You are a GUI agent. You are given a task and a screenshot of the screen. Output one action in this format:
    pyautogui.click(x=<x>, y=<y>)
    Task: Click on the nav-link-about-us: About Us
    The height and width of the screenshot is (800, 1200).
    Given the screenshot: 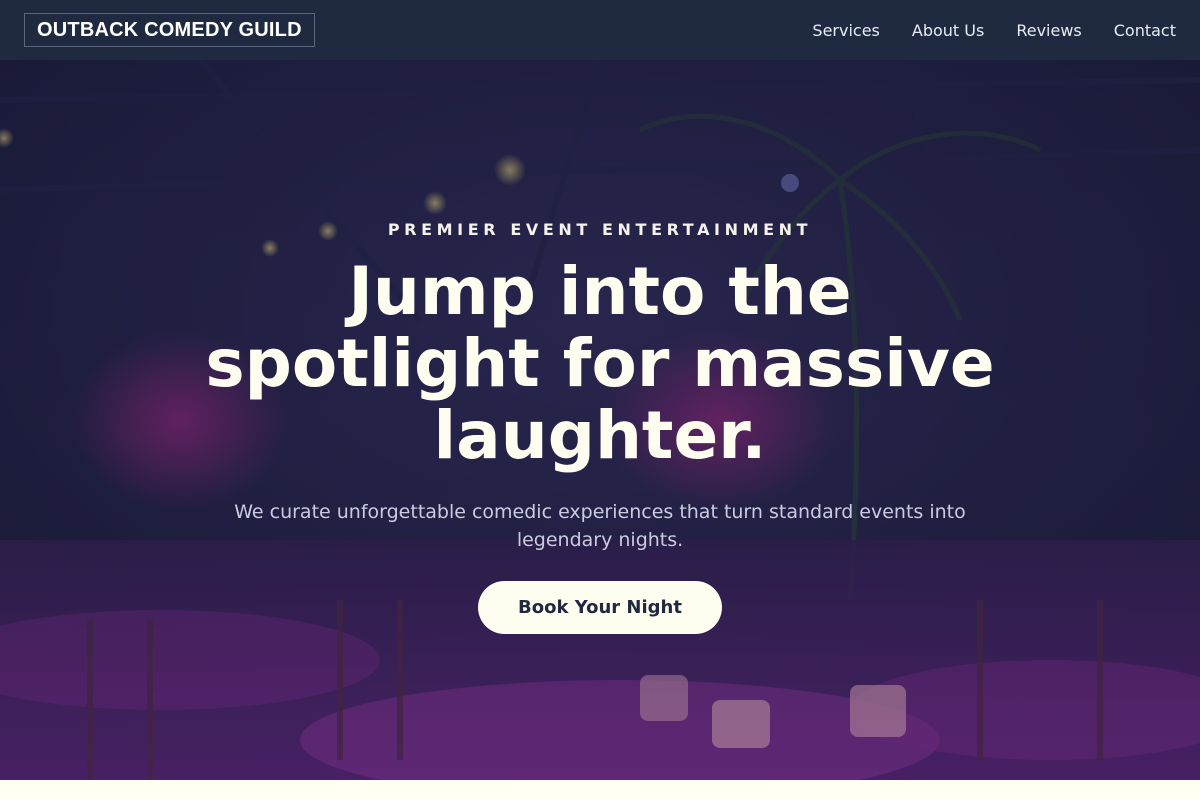 What is the action you would take?
    pyautogui.click(x=948, y=30)
    